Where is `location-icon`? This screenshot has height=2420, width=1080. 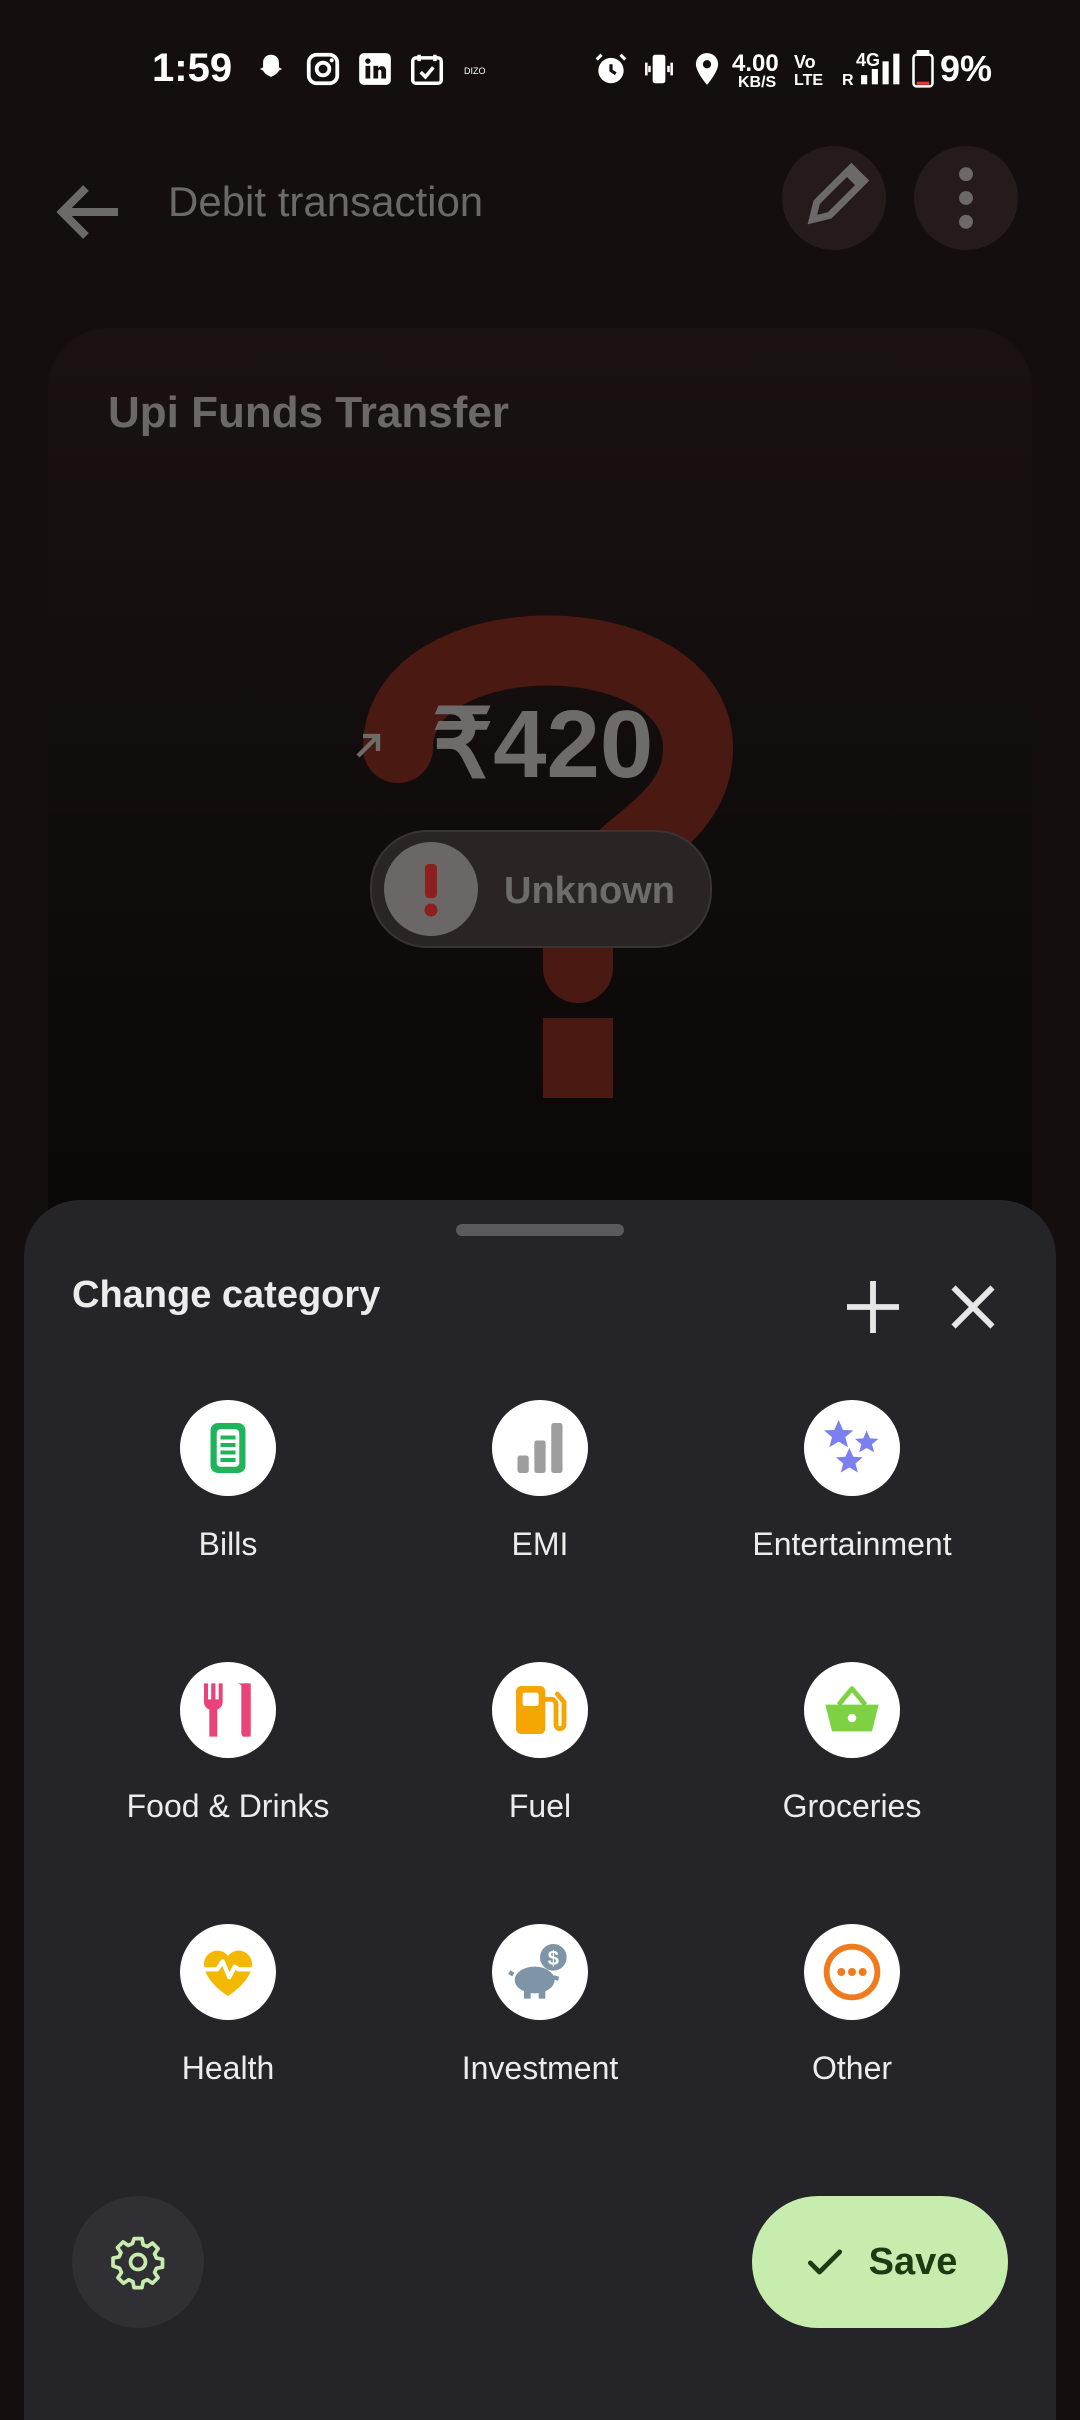 location-icon is located at coordinates (707, 69).